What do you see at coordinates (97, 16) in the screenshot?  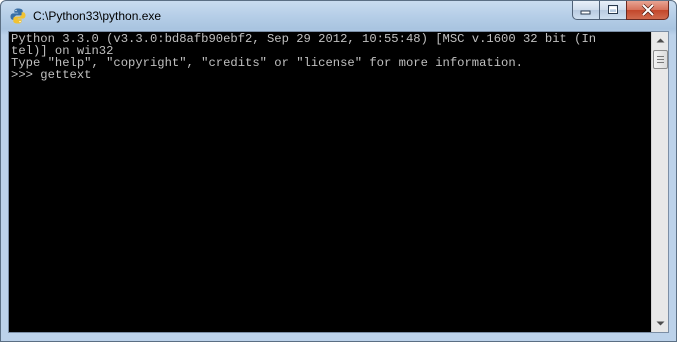 I see `window-title: C:\Python33\python.exe` at bounding box center [97, 16].